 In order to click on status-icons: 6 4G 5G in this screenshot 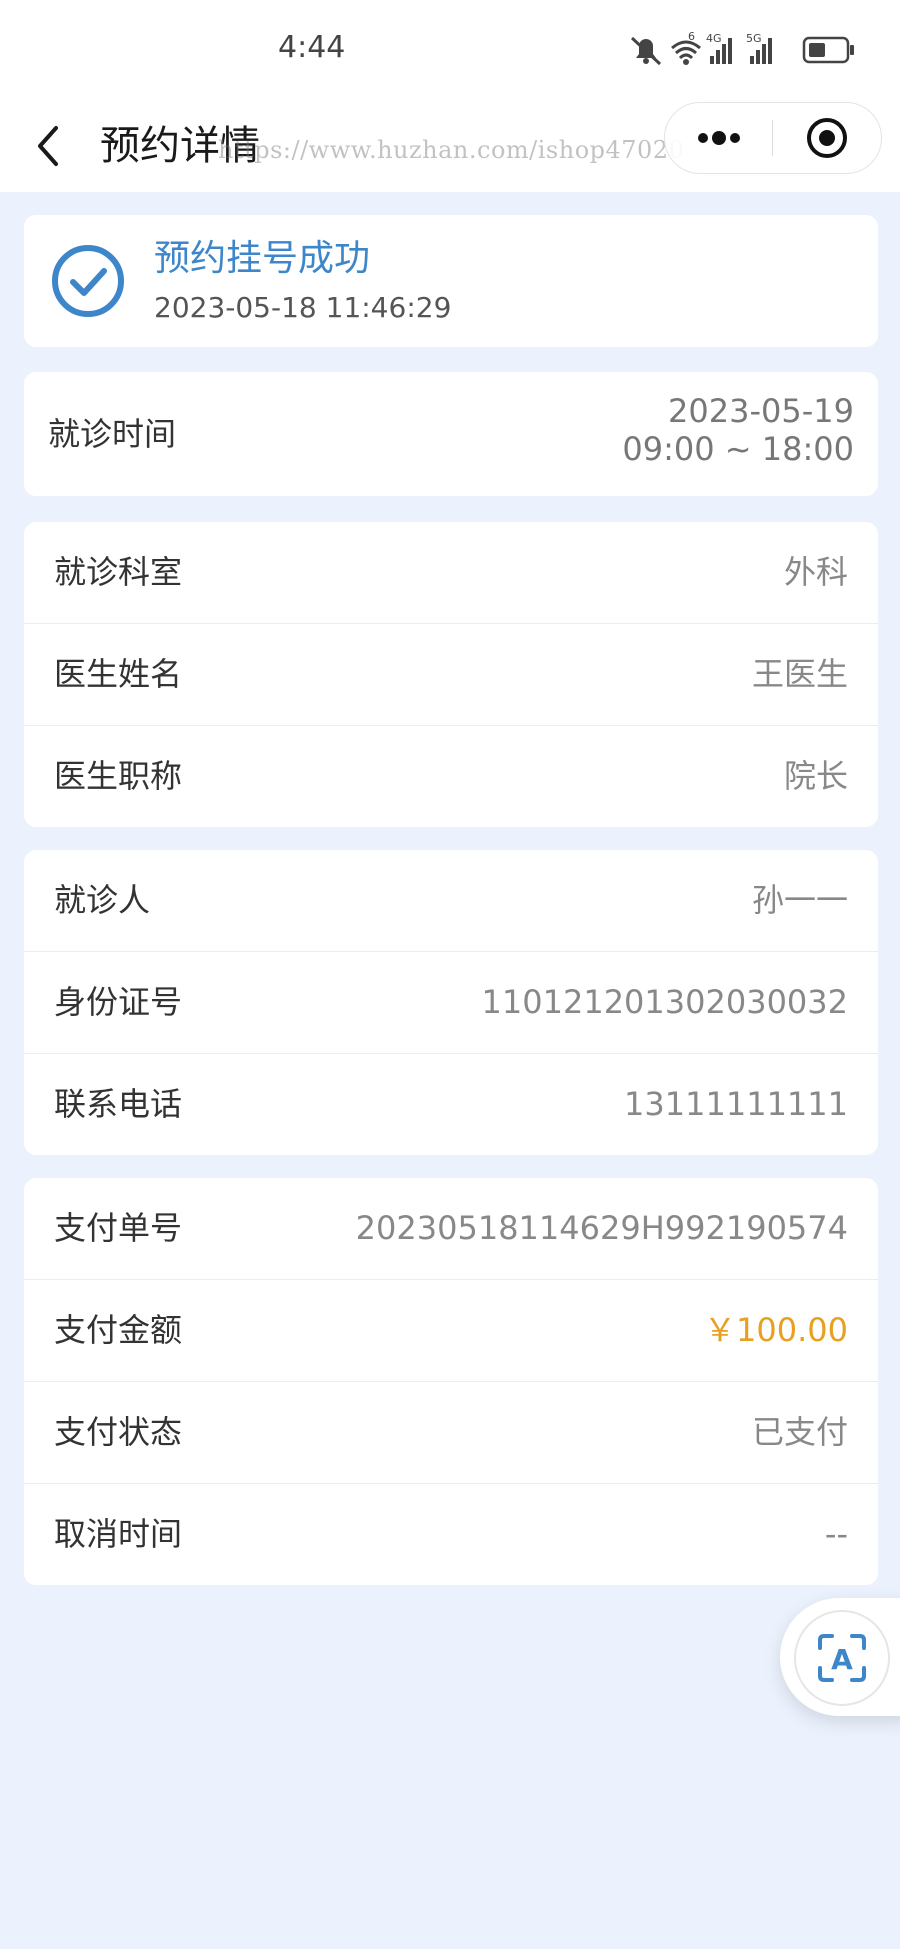, I will do `click(742, 48)`.